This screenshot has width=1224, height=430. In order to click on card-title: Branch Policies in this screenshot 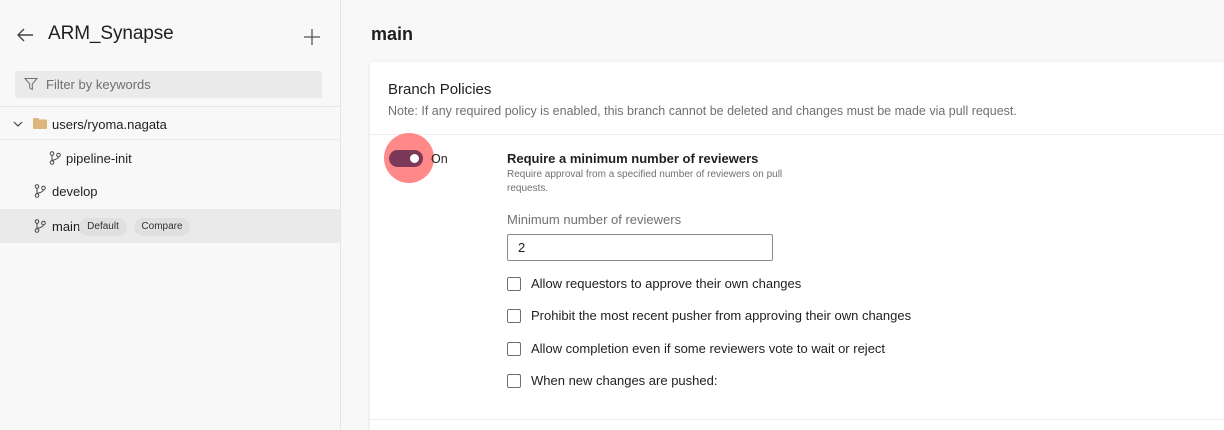, I will do `click(440, 89)`.